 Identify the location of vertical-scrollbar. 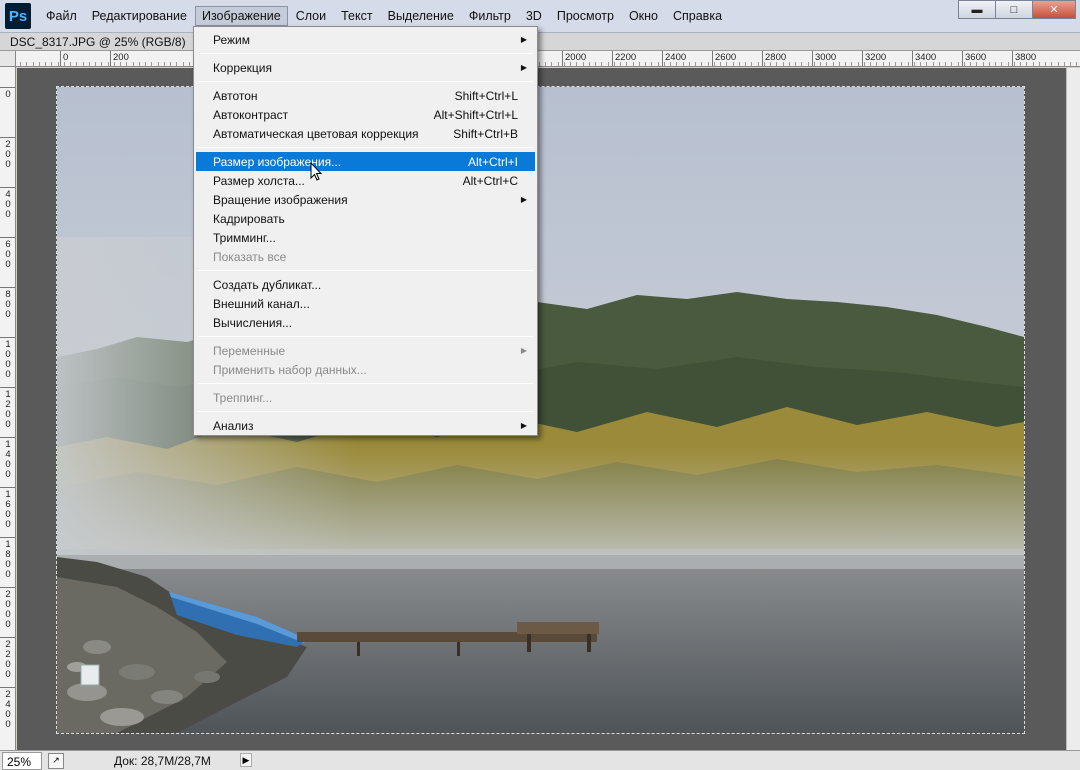
(1073, 409).